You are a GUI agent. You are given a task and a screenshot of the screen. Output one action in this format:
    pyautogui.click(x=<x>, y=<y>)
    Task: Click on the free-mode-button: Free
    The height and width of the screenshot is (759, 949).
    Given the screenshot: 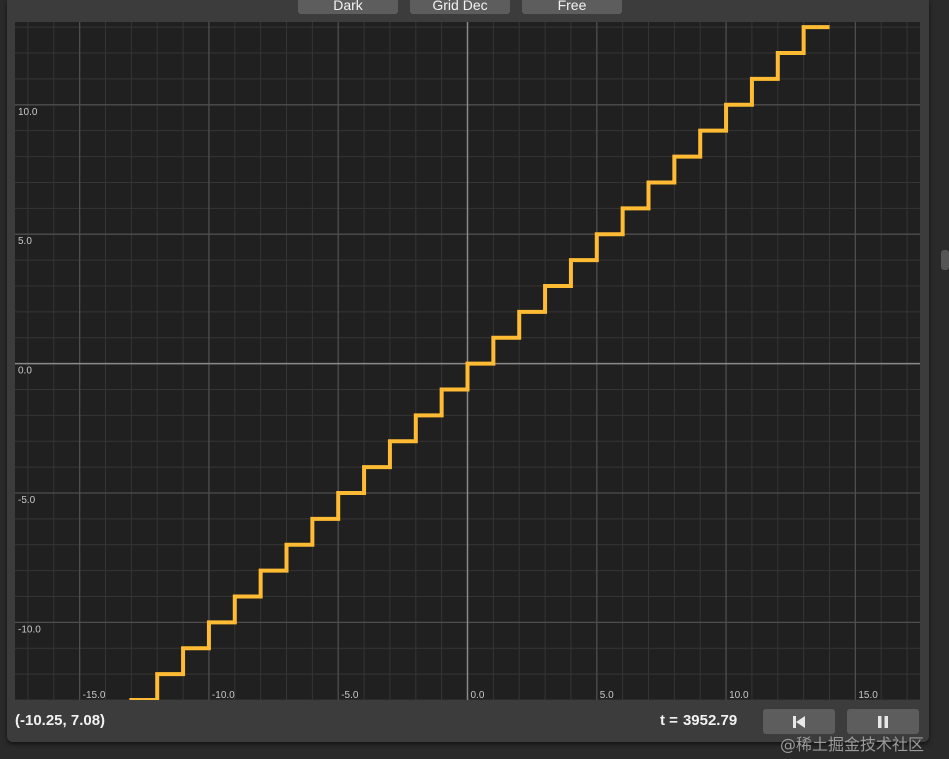 What is the action you would take?
    pyautogui.click(x=572, y=7)
    